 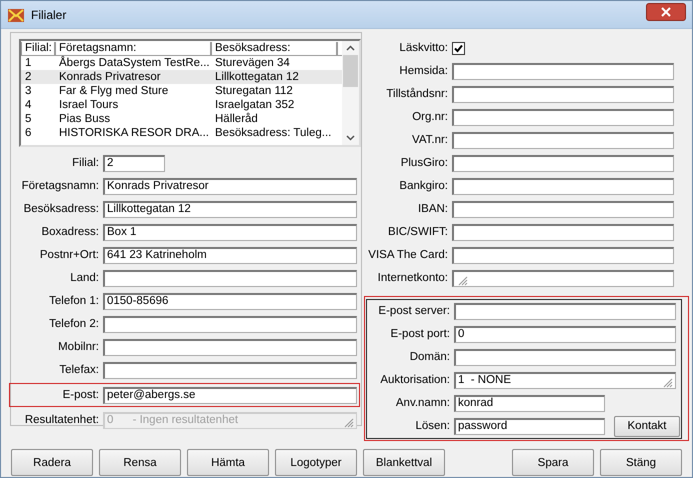 I want to click on select-field: 1 - NONE, so click(x=565, y=380).